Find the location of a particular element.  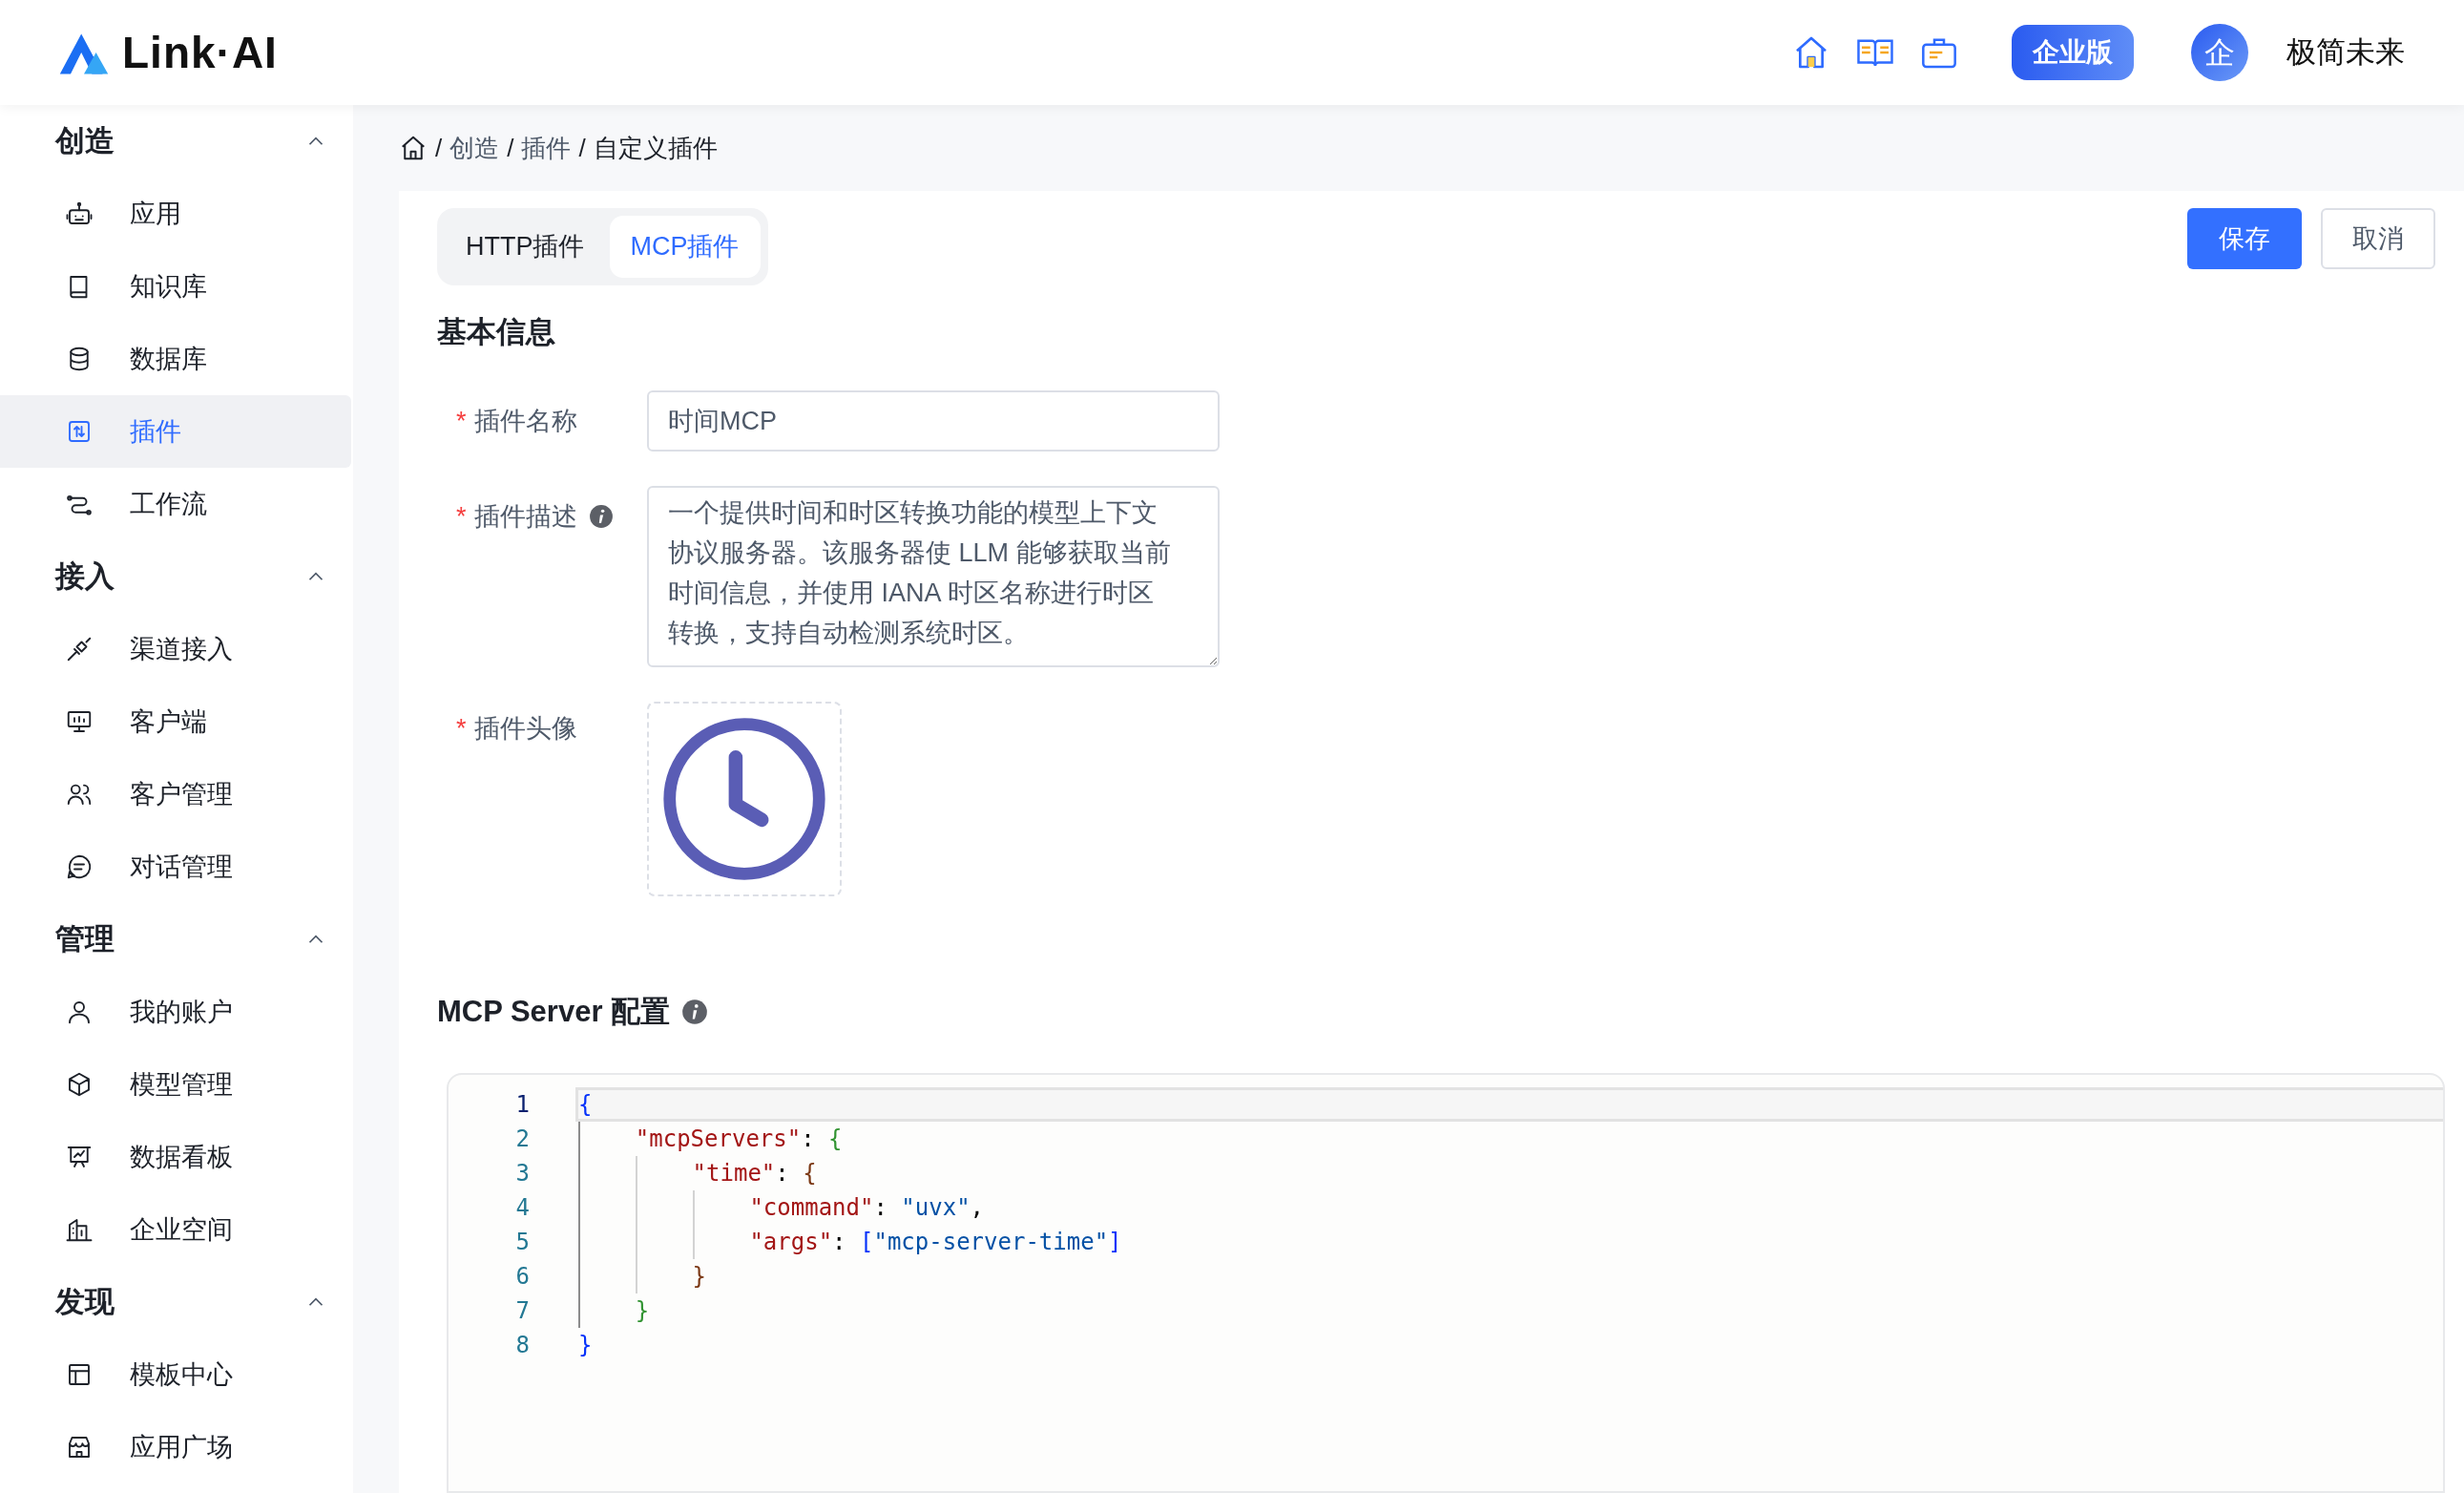

line-number: 1 is located at coordinates (522, 1104).